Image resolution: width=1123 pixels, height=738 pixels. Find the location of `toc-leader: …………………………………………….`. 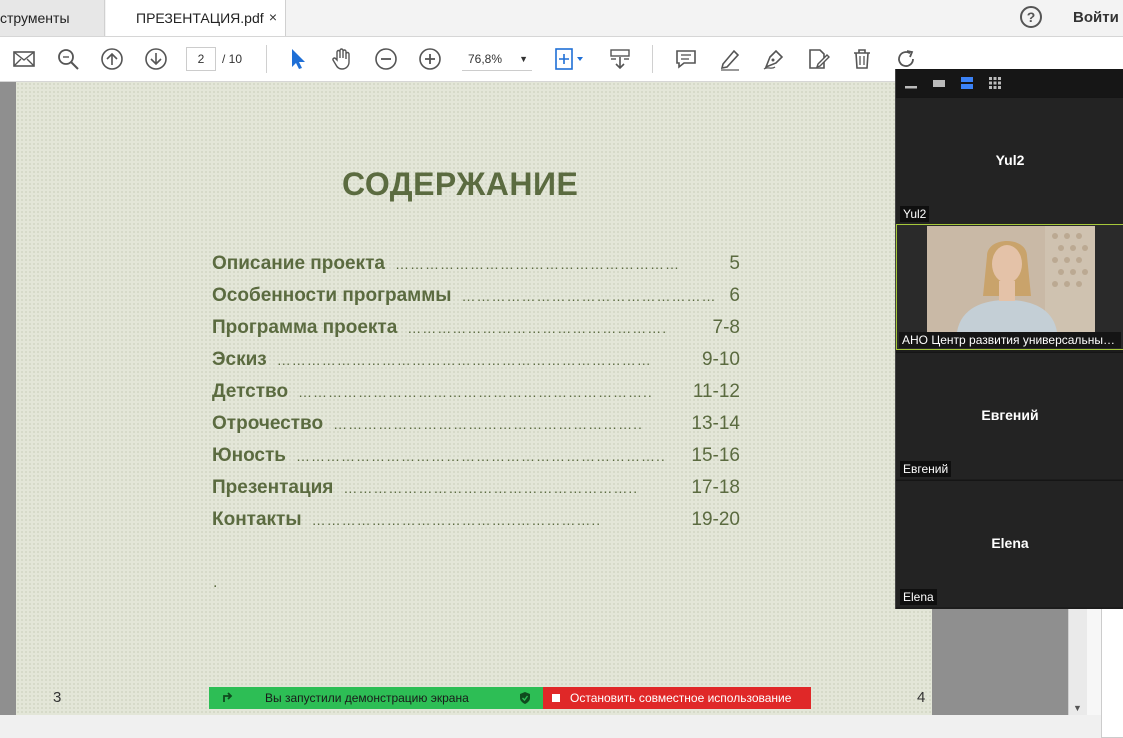

toc-leader: ……………………………………………. is located at coordinates (537, 328).